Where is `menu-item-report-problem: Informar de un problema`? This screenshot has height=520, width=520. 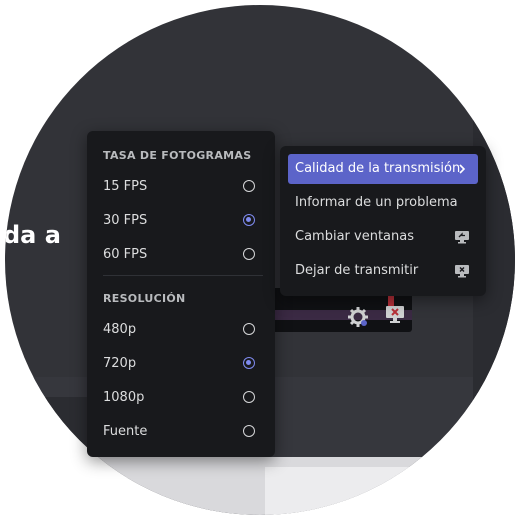 menu-item-report-problem: Informar de un problema is located at coordinates (383, 203).